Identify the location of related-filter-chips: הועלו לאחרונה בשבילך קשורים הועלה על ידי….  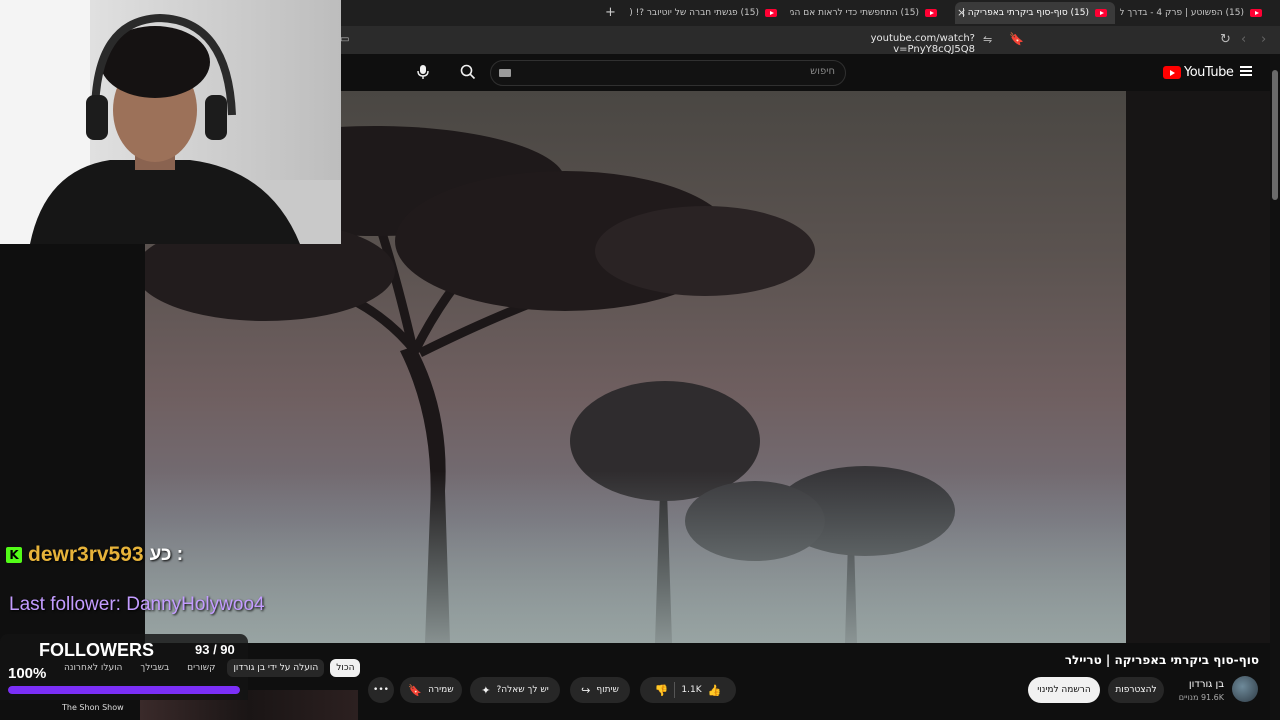
(209, 668).